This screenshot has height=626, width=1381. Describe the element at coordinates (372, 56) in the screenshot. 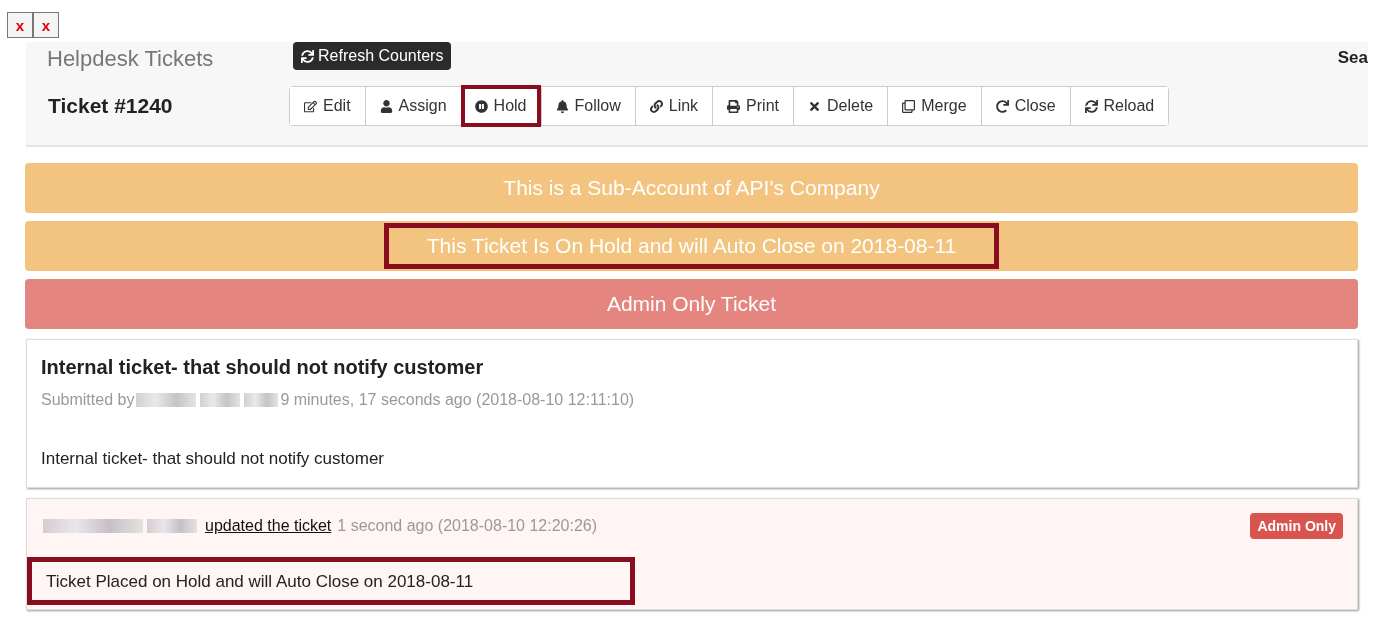

I see `tooltip: Refresh Counters` at that location.